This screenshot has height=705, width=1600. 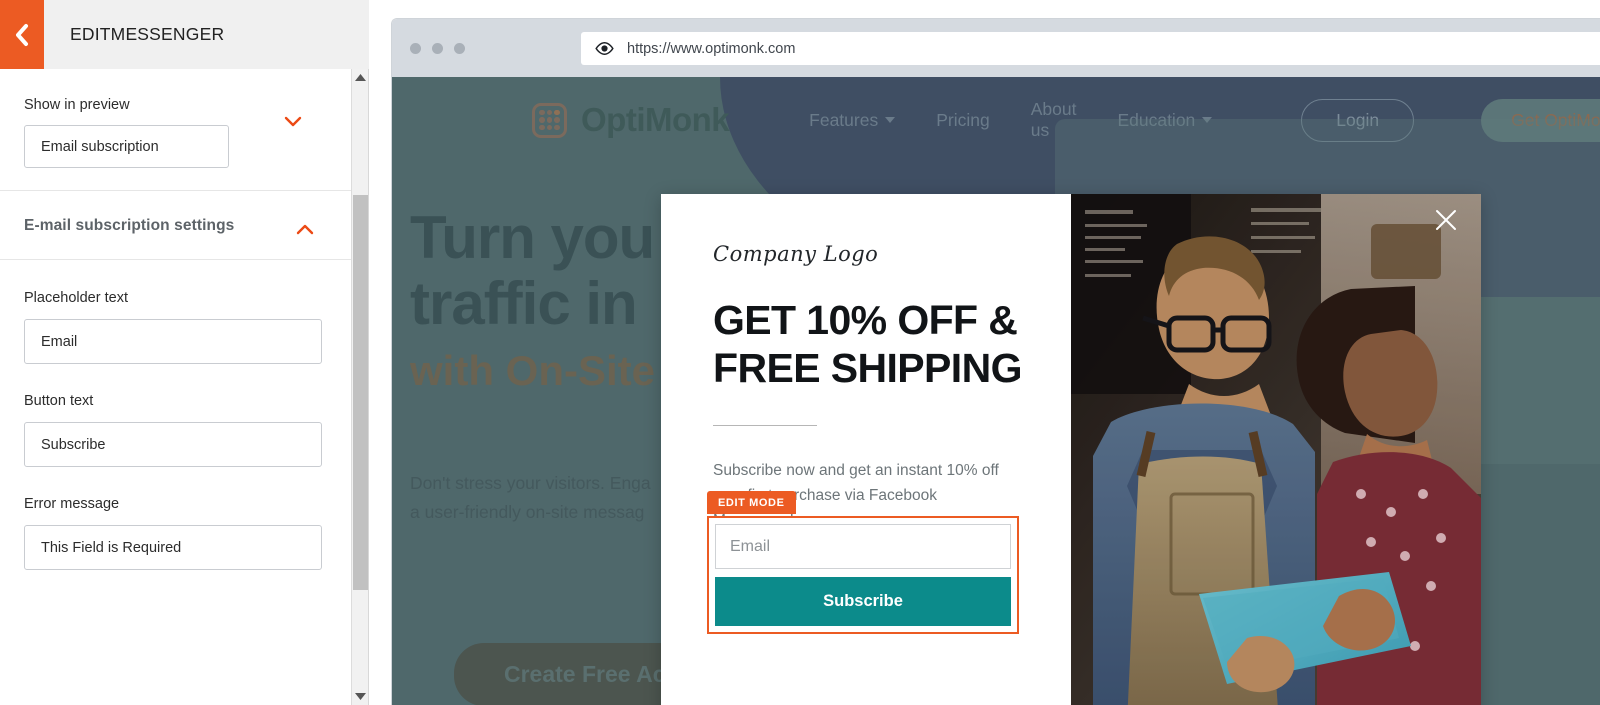 I want to click on window-close-dot, so click(x=415, y=48).